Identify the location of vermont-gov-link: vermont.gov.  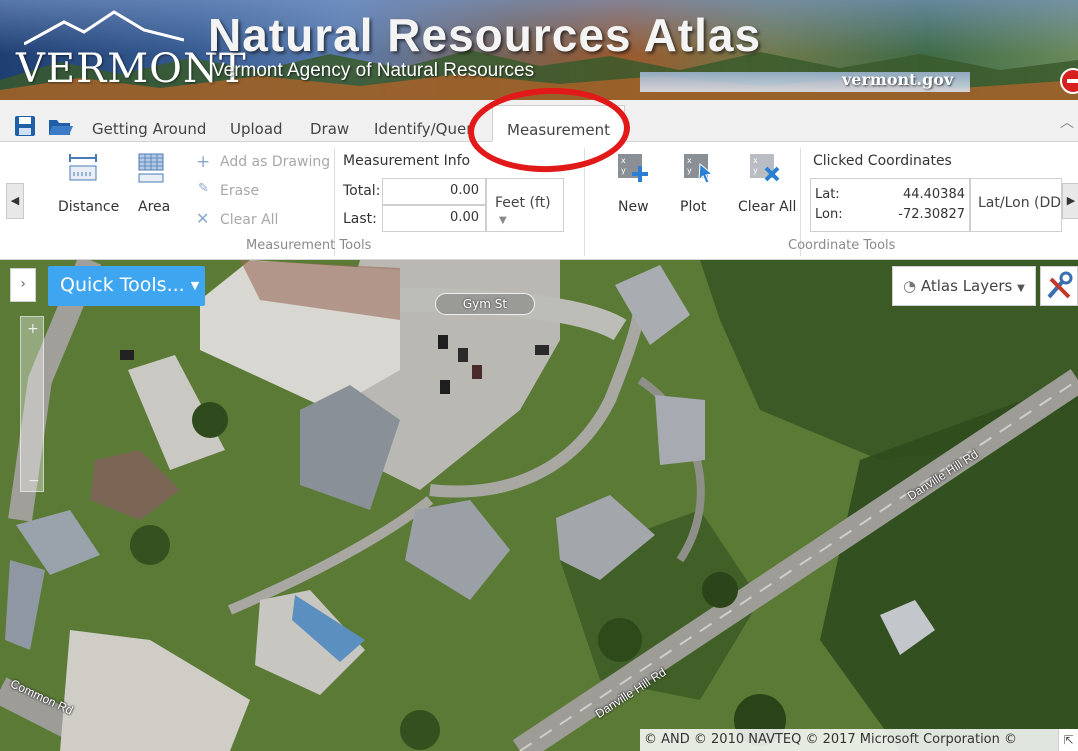
(897, 79).